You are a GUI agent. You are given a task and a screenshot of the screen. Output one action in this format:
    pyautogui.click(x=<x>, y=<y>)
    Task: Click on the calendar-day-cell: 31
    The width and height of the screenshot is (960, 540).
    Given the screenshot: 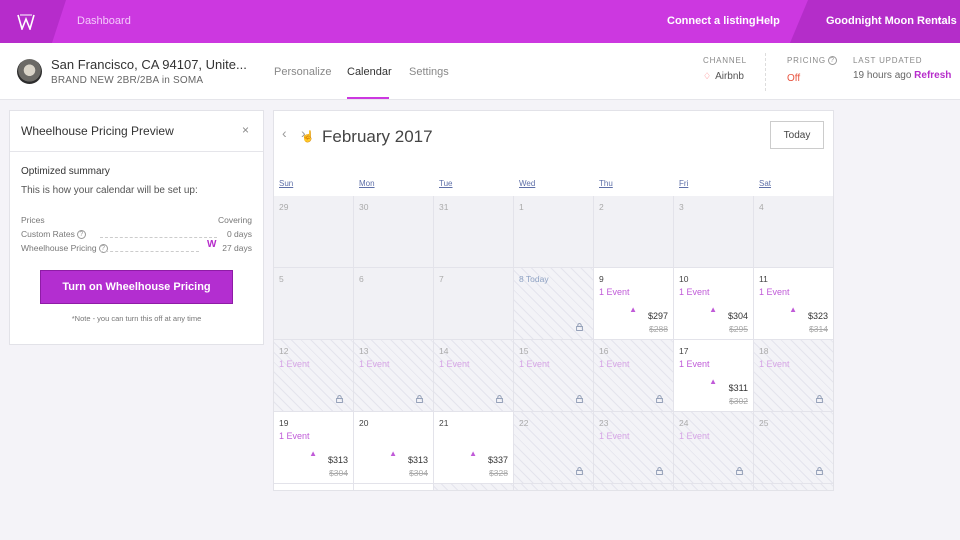 What is the action you would take?
    pyautogui.click(x=474, y=232)
    